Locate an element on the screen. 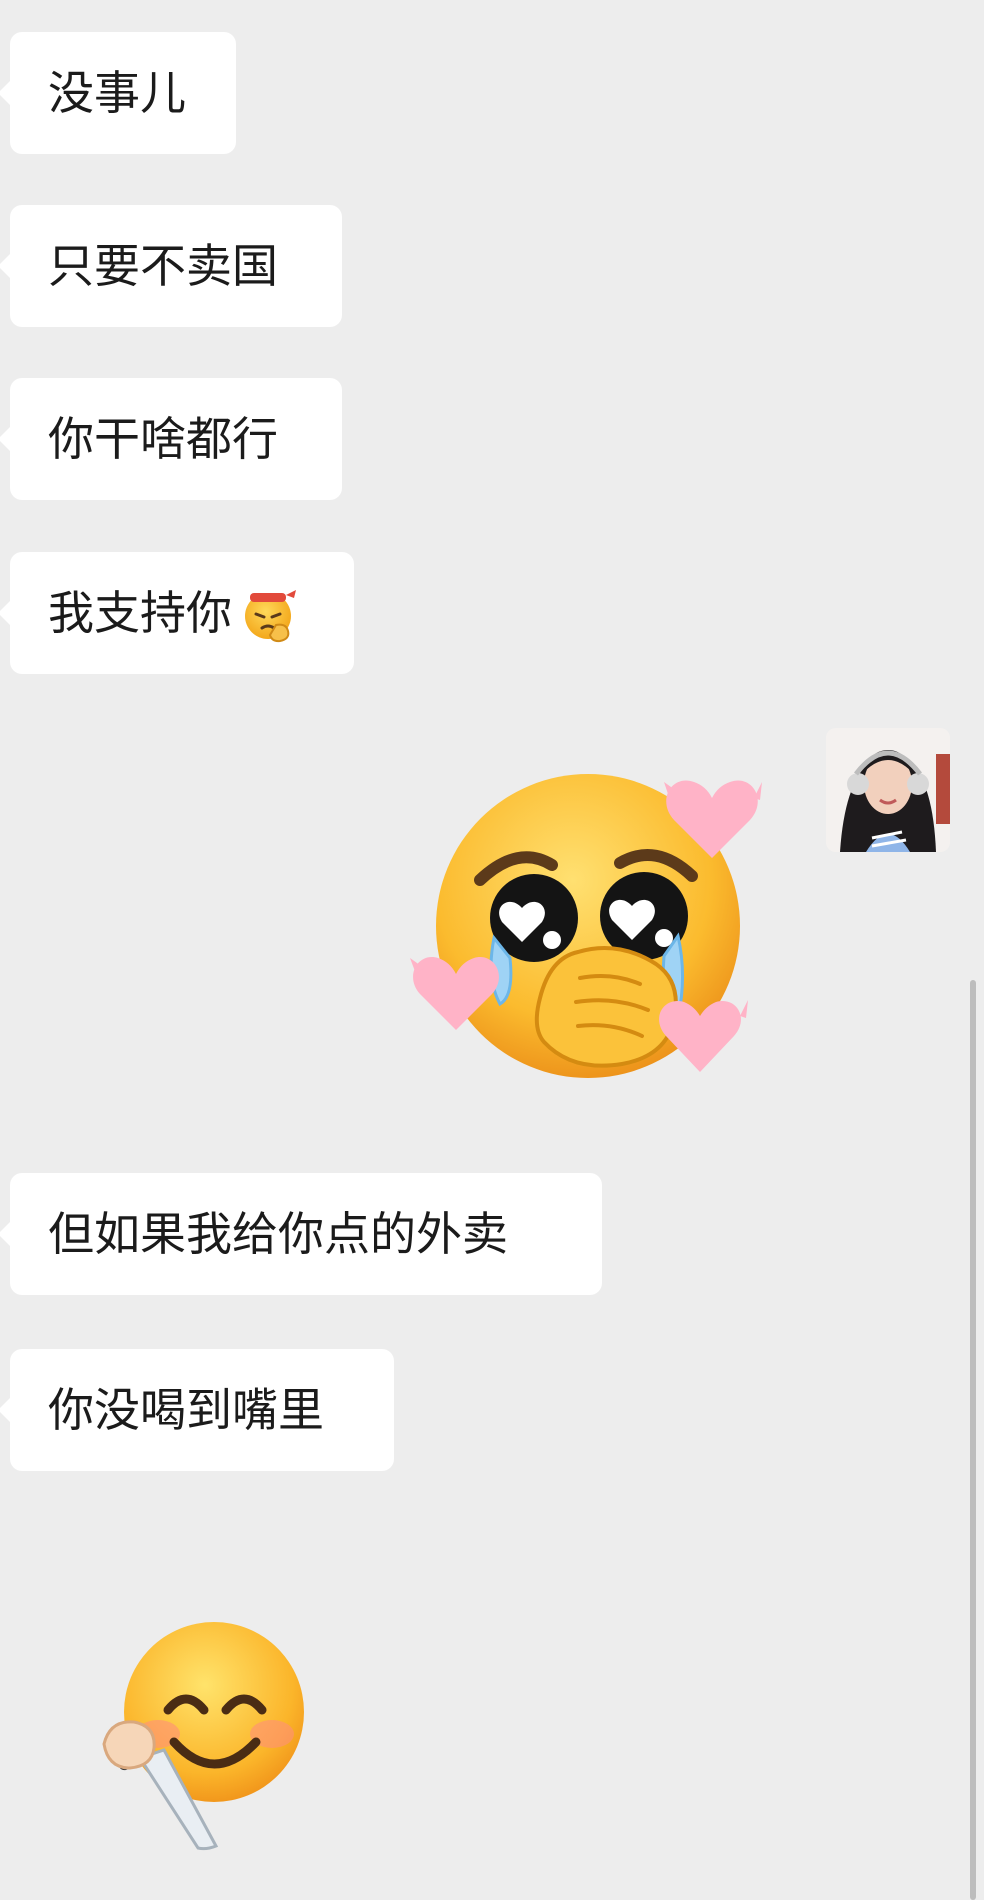 The image size is (984, 1900). smiling-face-with-knife-icon is located at coordinates (206, 1741).